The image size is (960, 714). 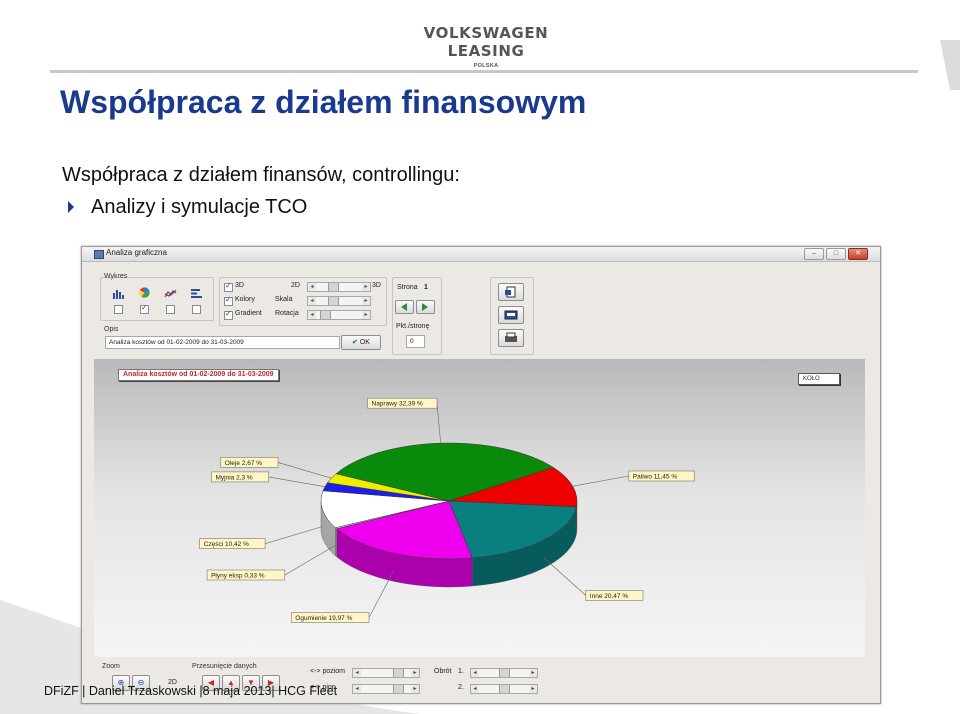 I want to click on bullet-arrow-icon, so click(x=71, y=207).